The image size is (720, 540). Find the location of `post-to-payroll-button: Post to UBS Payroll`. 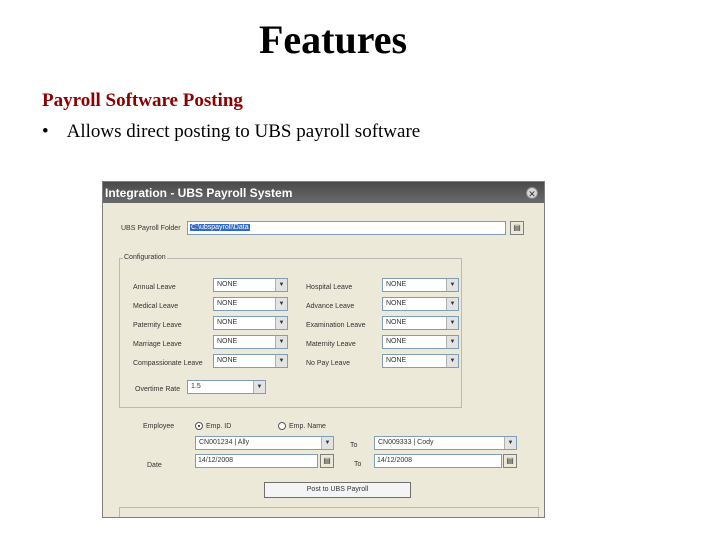

post-to-payroll-button: Post to UBS Payroll is located at coordinates (337, 490).